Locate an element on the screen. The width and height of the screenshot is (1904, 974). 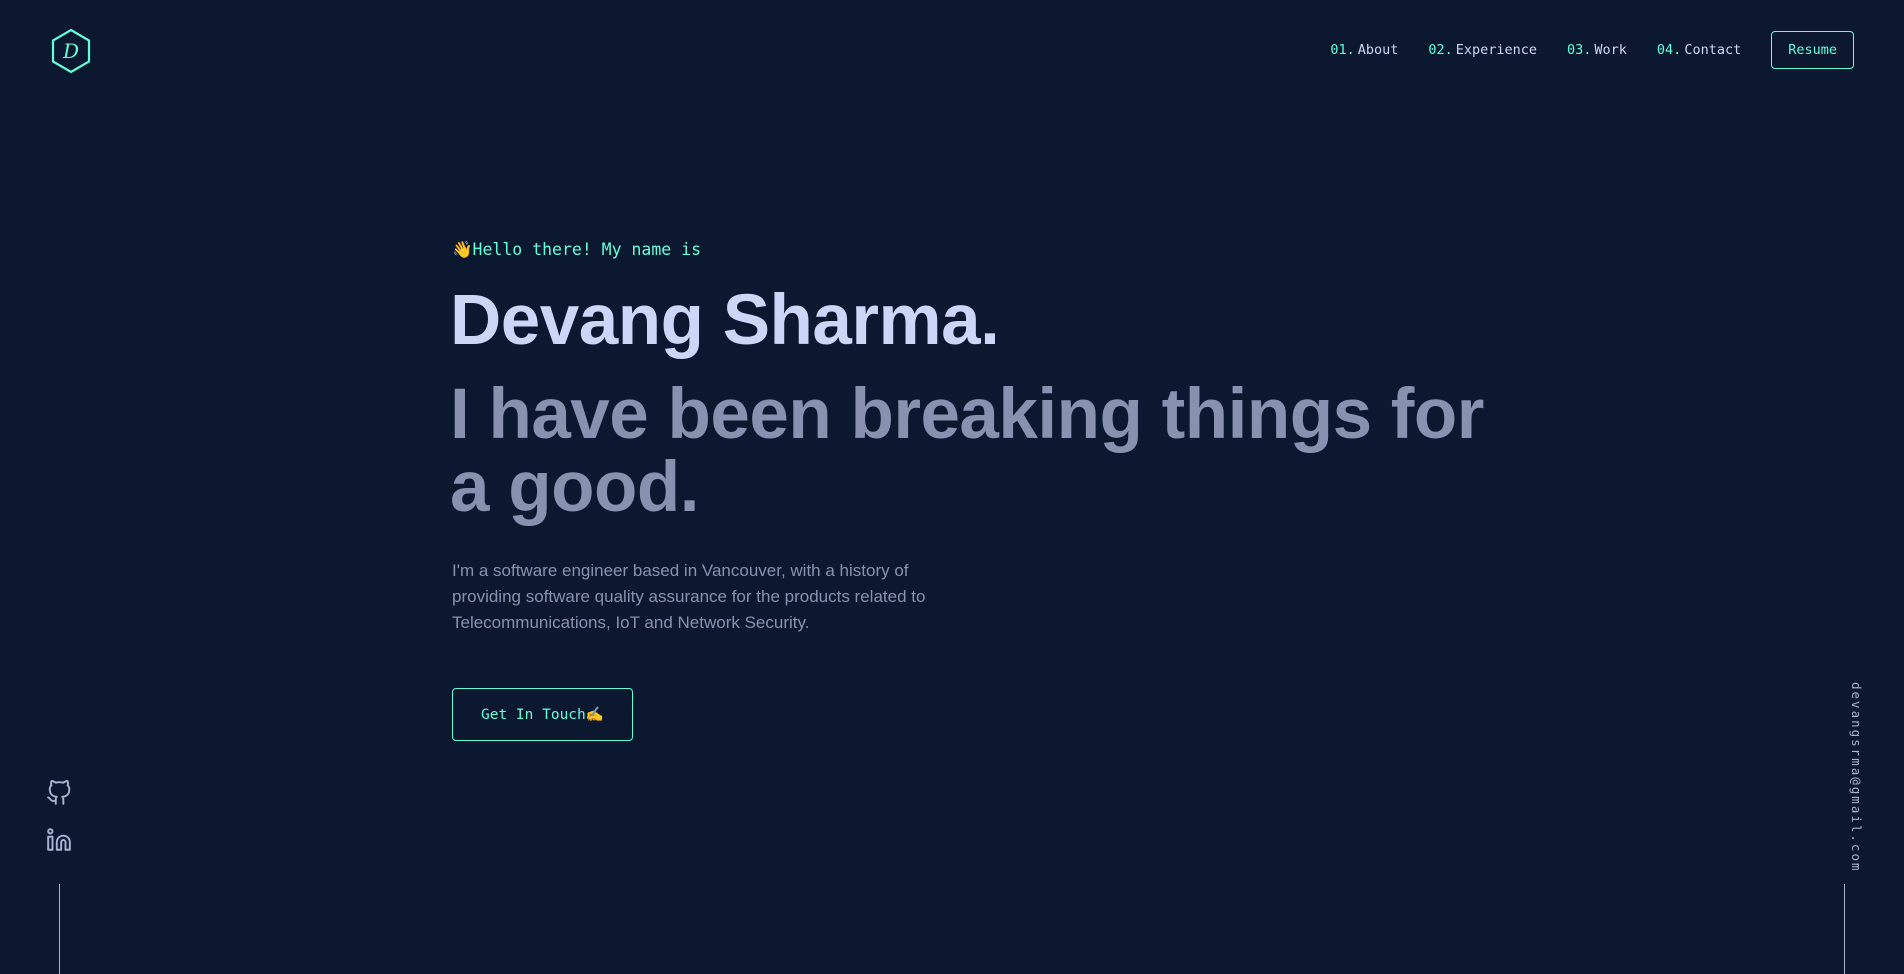
social-links is located at coordinates (60, 827).